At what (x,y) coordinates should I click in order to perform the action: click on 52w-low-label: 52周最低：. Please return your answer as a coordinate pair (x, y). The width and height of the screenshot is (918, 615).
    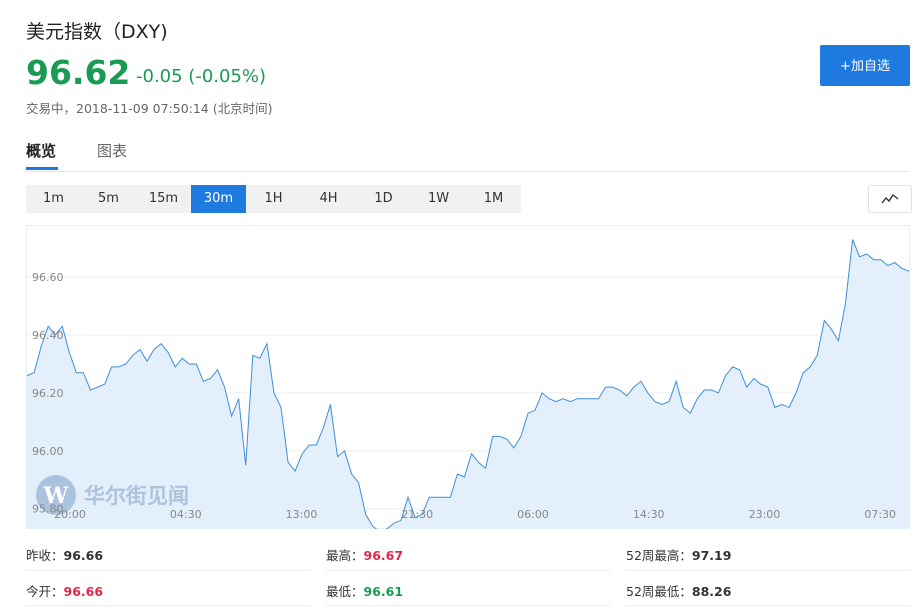
    Looking at the image, I should click on (659, 591).